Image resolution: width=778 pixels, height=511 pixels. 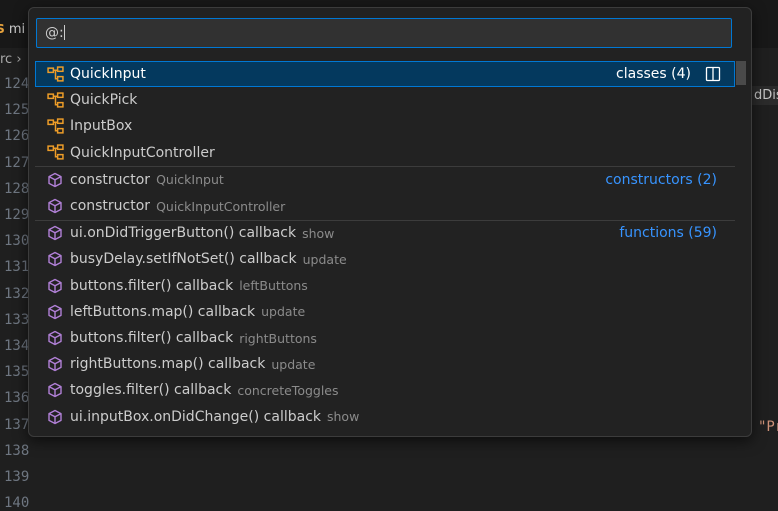 I want to click on item-label: rightButtons.map() callback, so click(x=168, y=364).